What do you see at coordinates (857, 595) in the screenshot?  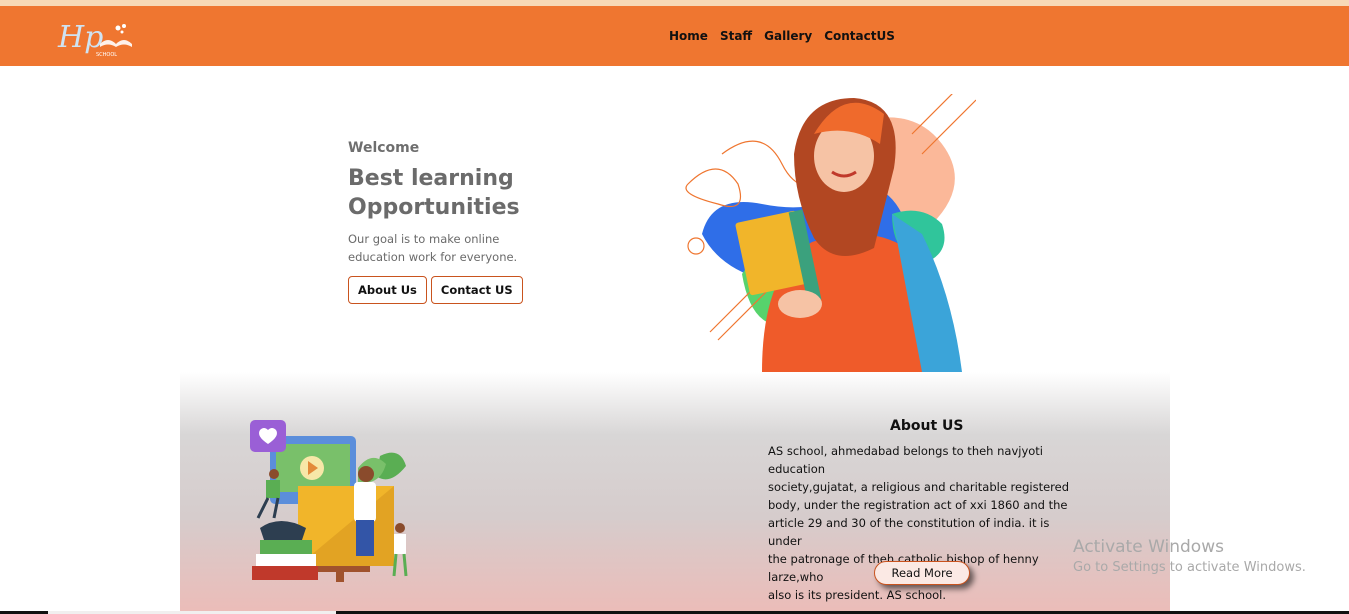 I see `about-line: also is its president. AS school.` at bounding box center [857, 595].